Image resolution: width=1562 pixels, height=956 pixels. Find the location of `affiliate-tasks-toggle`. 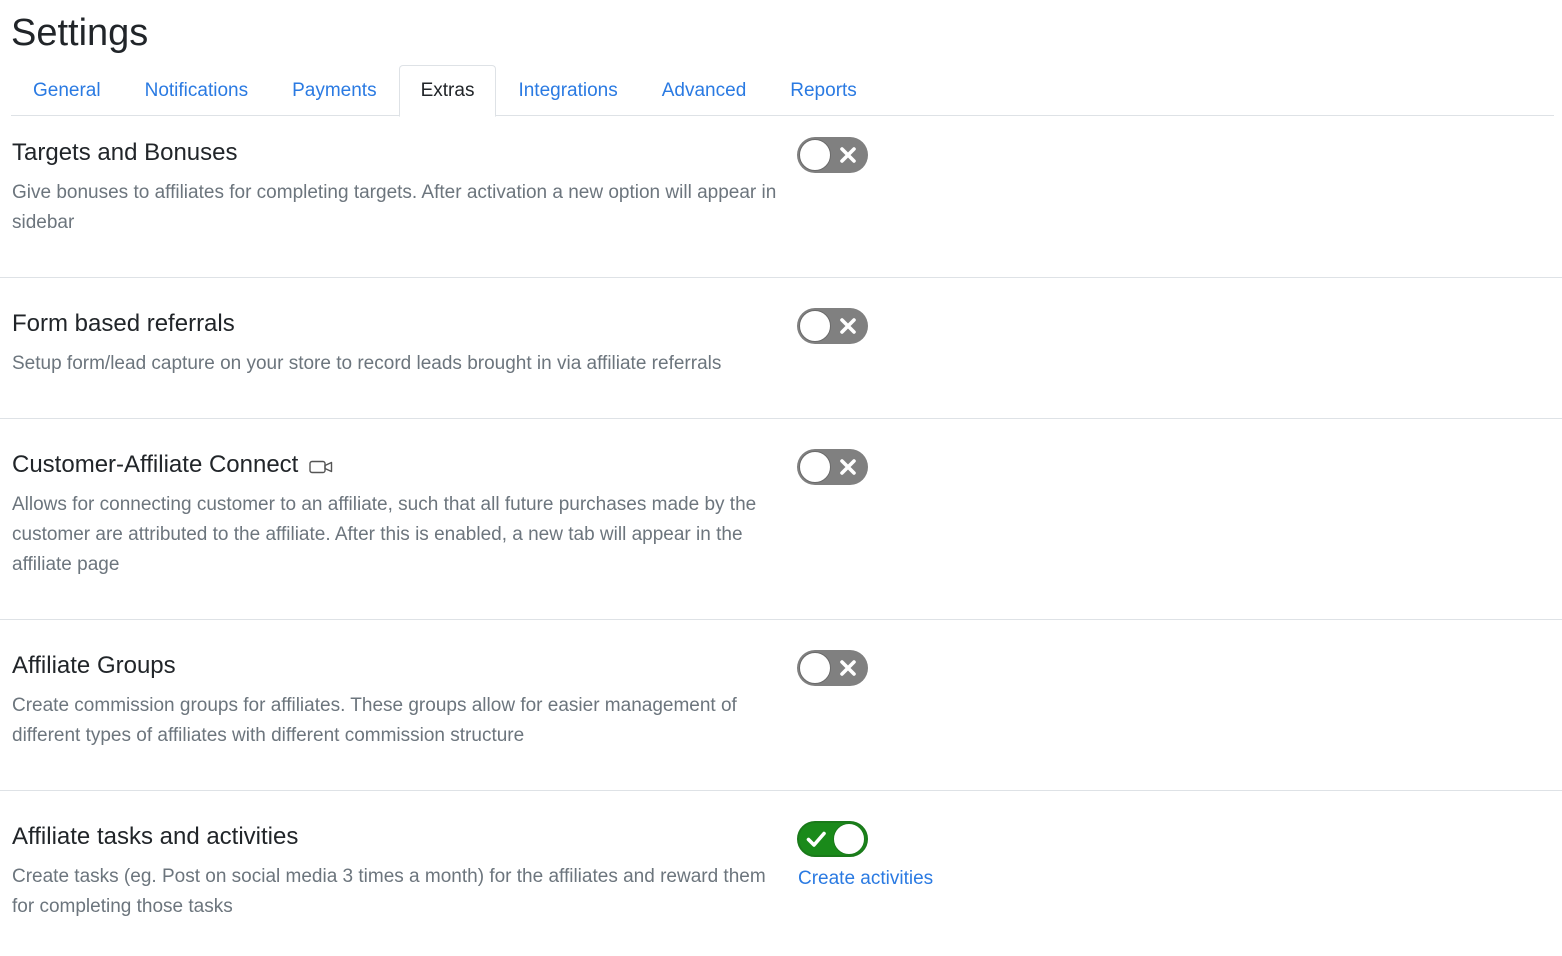

affiliate-tasks-toggle is located at coordinates (832, 839).